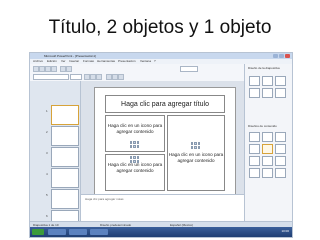 The width and height of the screenshot is (320, 240). I want to click on task-pane-section: Diseños de contenido, so click(262, 126).